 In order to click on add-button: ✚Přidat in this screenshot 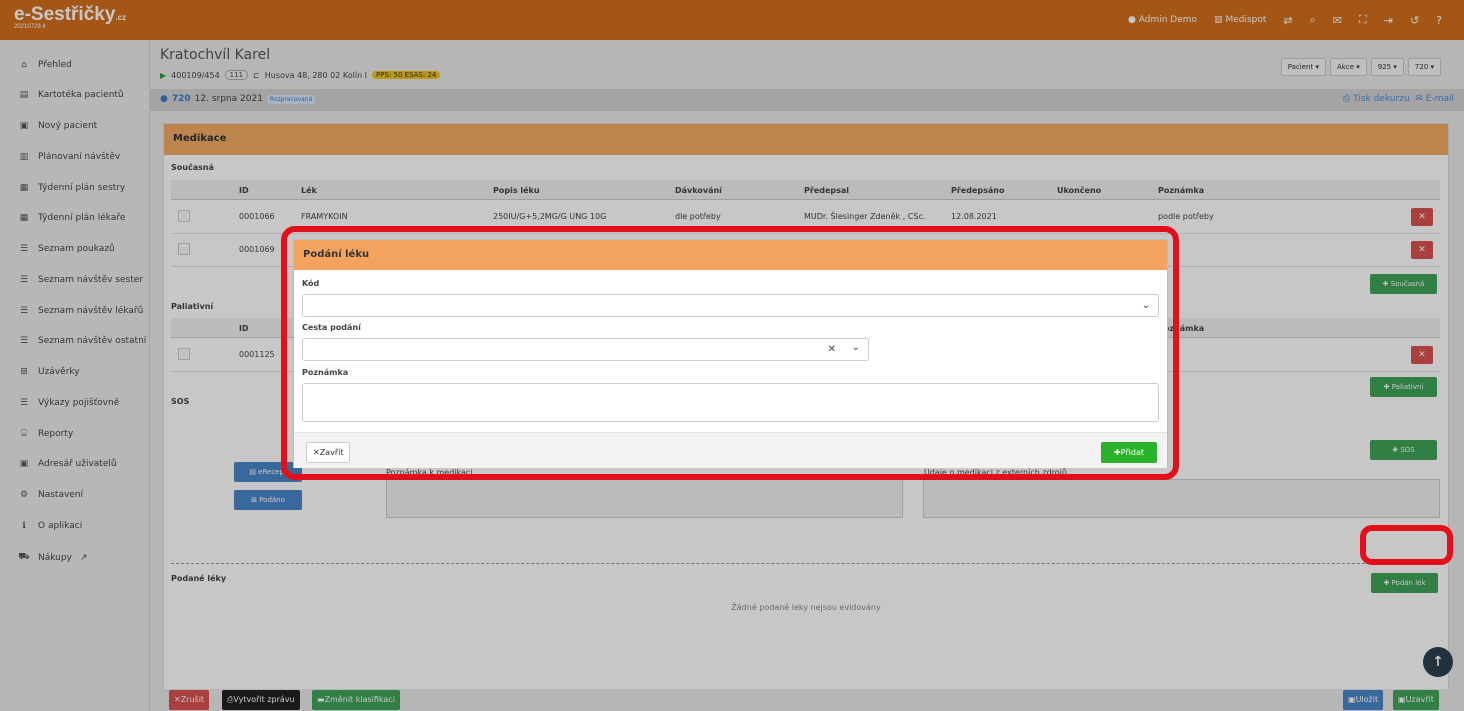, I will do `click(1129, 452)`.